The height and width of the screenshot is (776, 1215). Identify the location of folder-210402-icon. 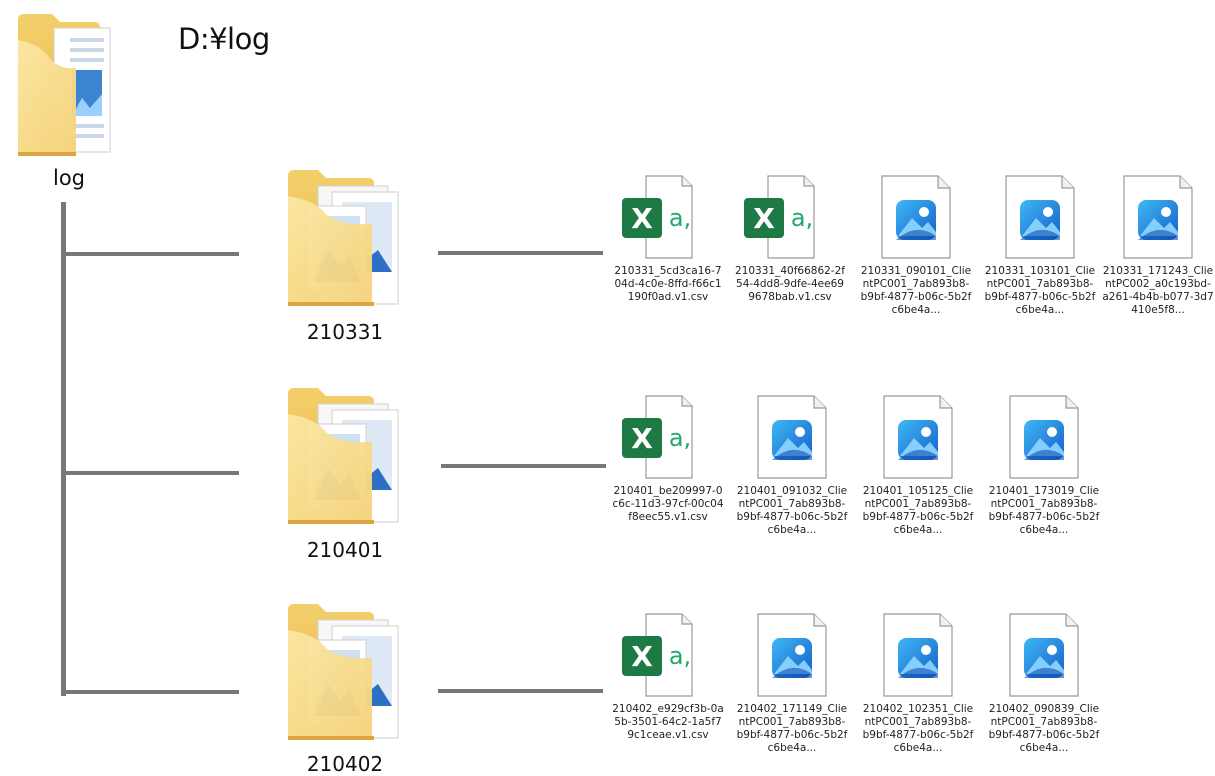
(345, 671).